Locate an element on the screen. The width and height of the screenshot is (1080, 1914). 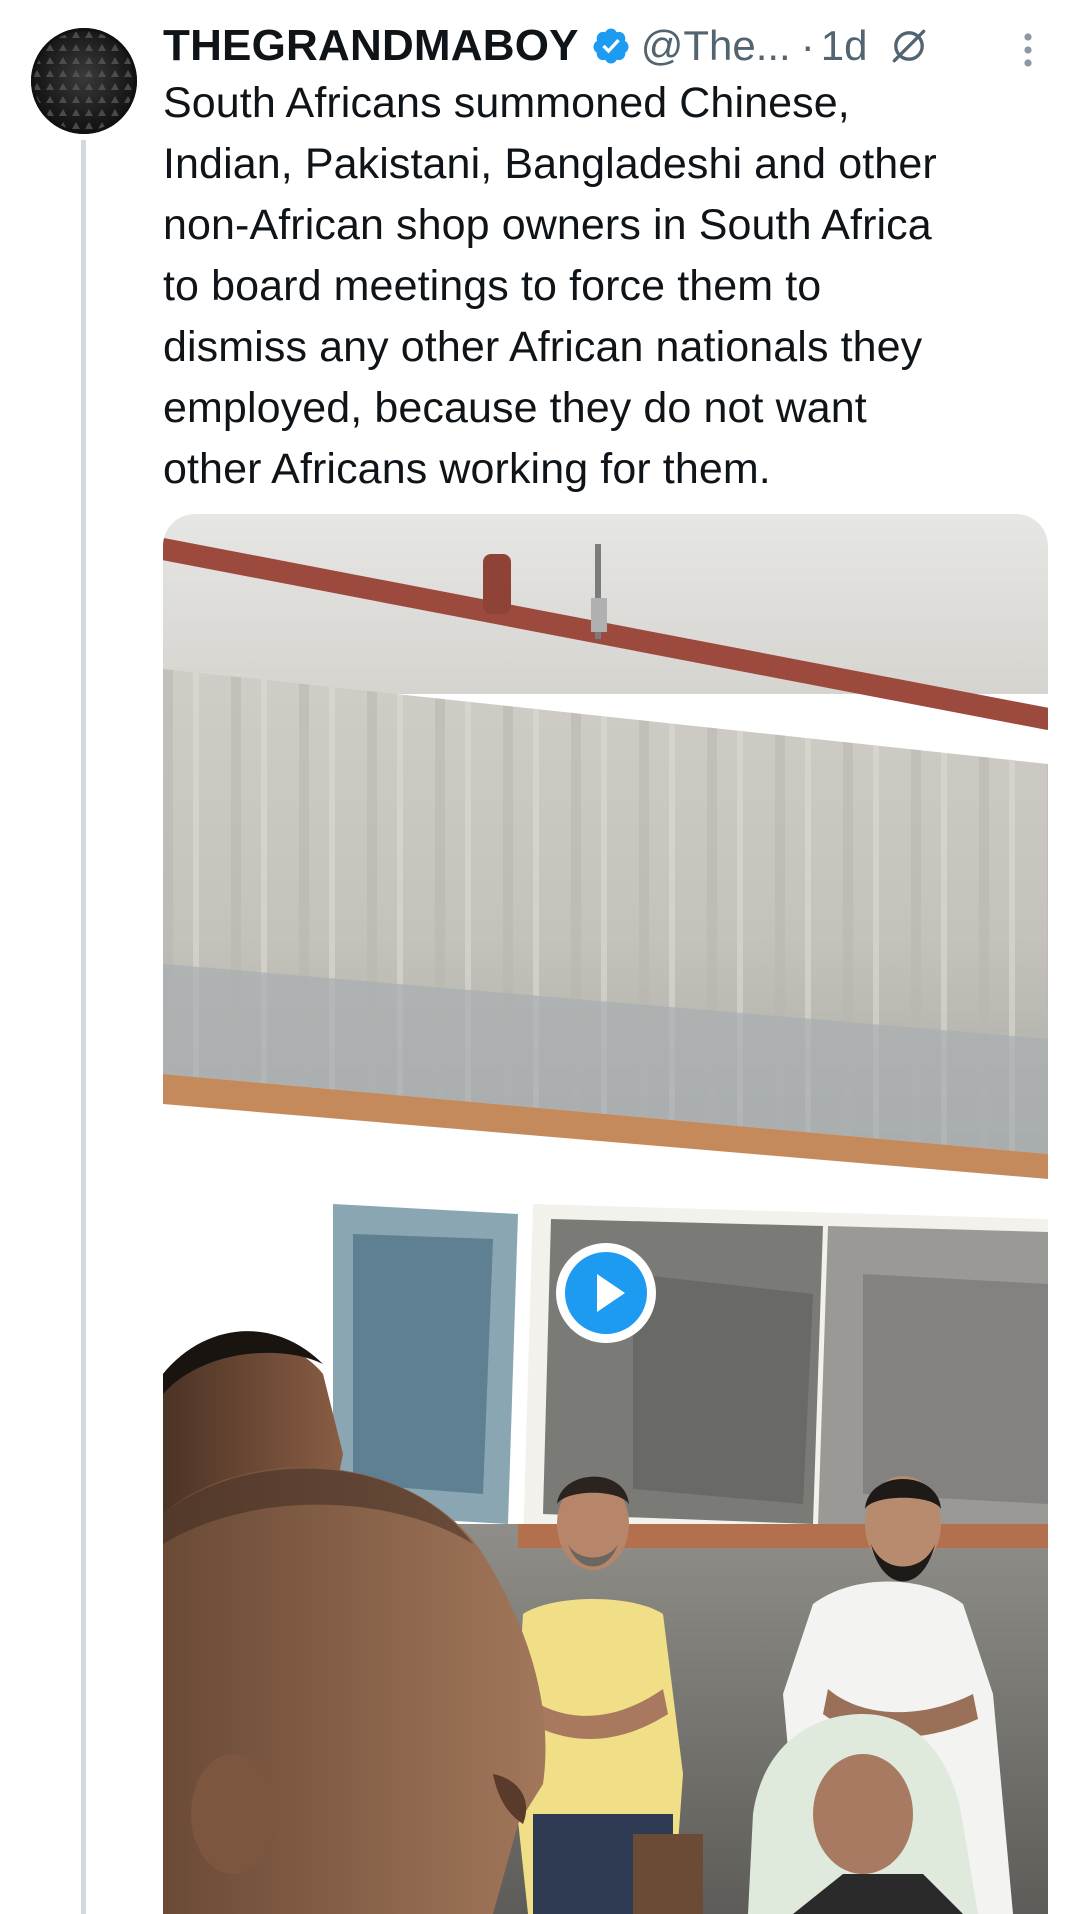
tweet-header: THEGRANDMABOY @The... · 1d is located at coordinates (608, 46).